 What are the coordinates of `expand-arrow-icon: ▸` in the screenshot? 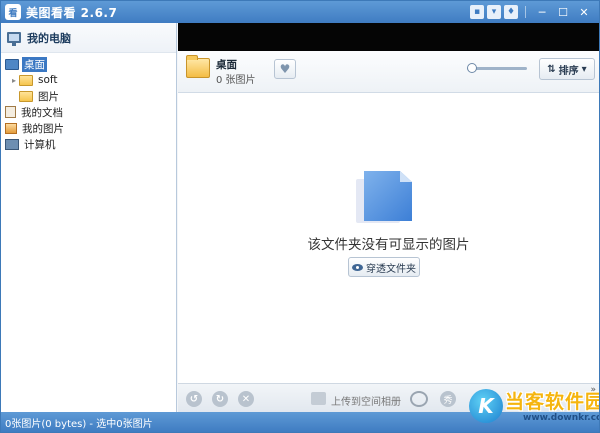 It's located at (14, 80).